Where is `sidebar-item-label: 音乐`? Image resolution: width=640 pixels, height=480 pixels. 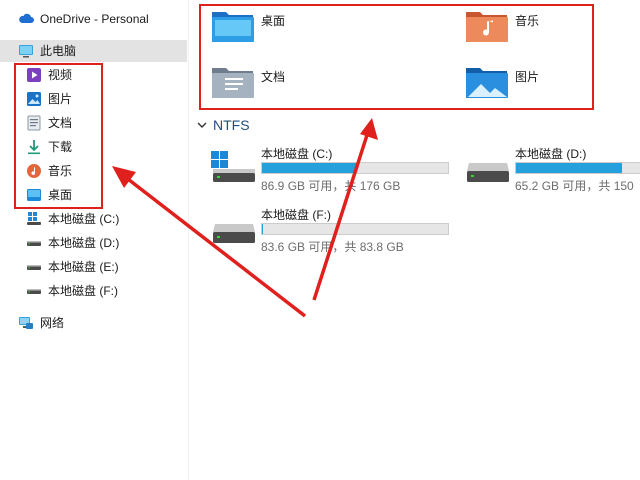 sidebar-item-label: 音乐 is located at coordinates (60, 171).